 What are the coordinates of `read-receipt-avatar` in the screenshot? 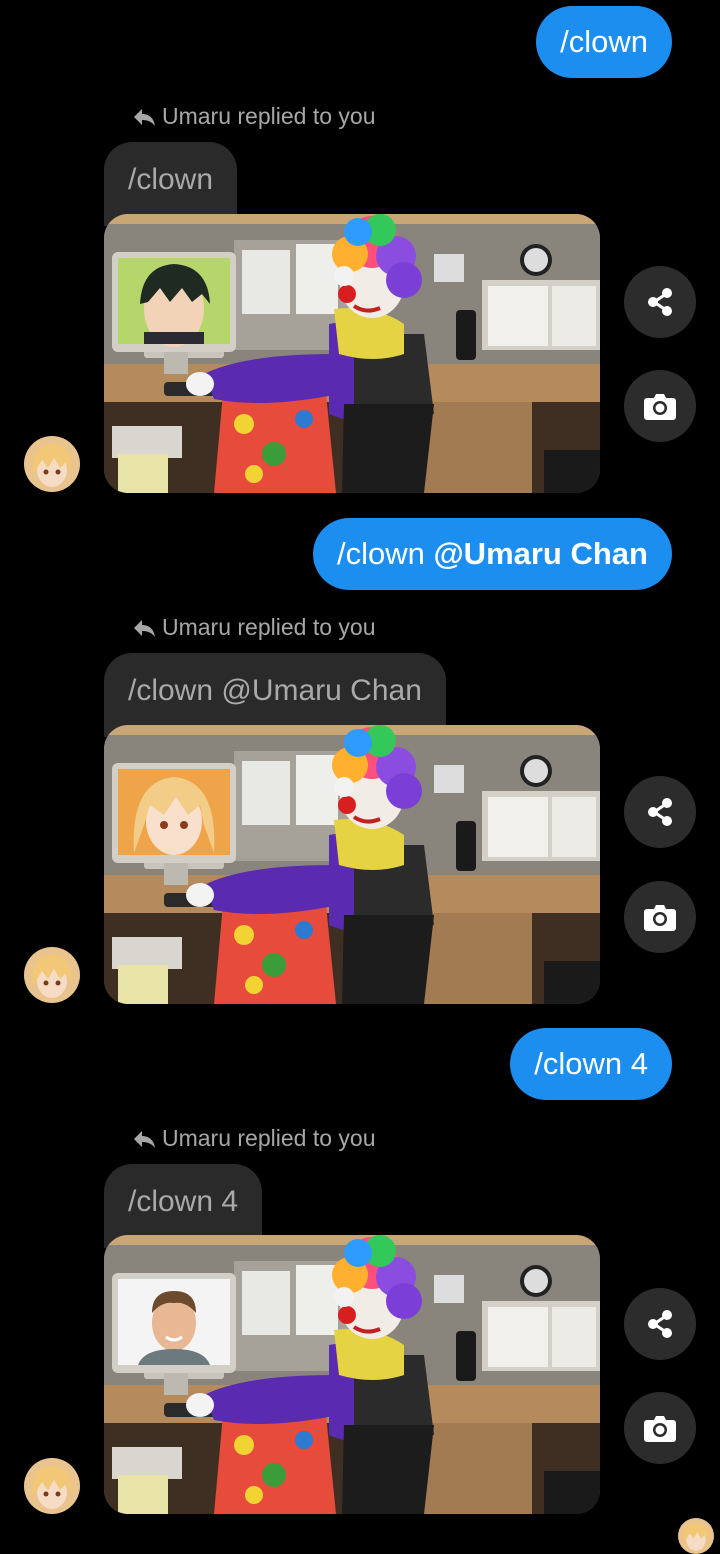 It's located at (696, 1536).